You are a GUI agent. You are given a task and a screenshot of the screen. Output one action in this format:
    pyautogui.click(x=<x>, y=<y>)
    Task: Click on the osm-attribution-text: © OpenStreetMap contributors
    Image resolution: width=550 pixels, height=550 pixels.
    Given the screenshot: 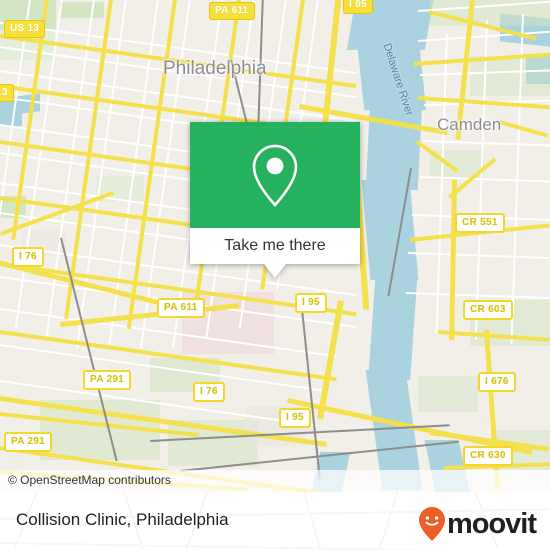 What is the action you would take?
    pyautogui.click(x=89, y=480)
    